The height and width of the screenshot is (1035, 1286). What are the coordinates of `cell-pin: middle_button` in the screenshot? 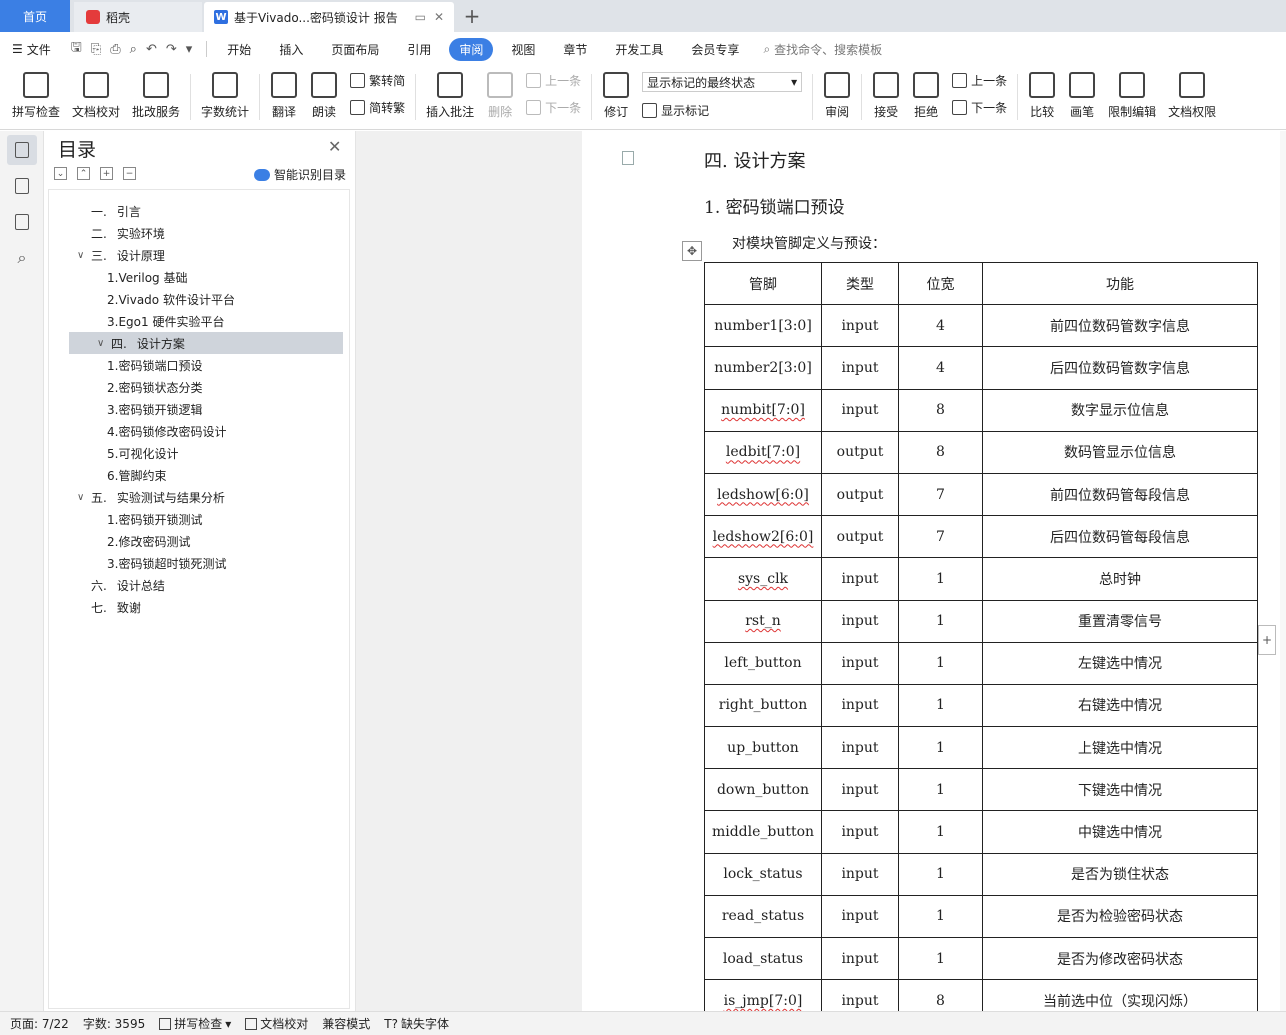 It's located at (763, 832).